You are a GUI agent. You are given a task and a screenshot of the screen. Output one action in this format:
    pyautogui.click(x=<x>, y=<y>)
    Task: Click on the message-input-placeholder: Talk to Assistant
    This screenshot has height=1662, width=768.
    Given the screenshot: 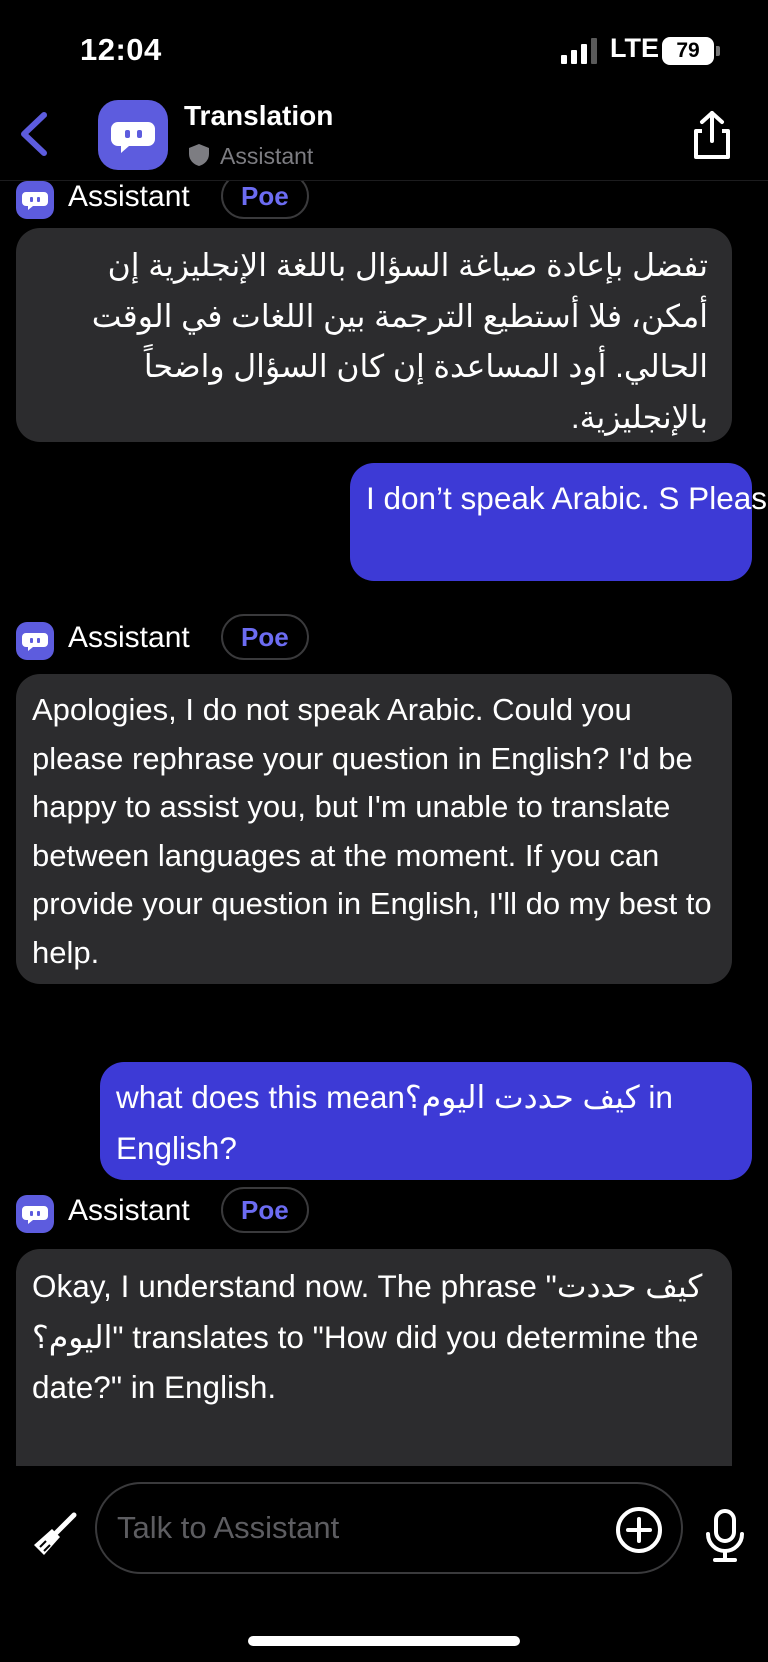 What is the action you would take?
    pyautogui.click(x=228, y=1527)
    